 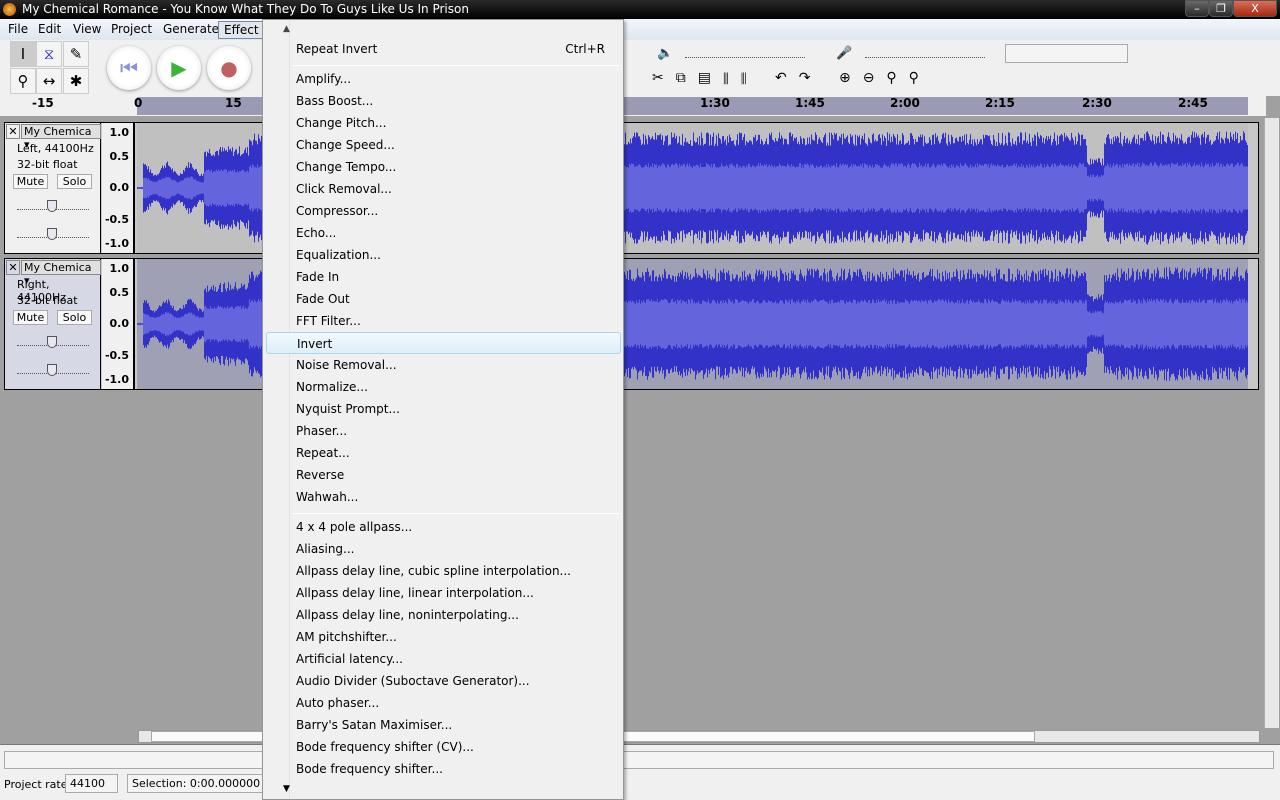 I want to click on input-source-dropdown, so click(x=1066, y=53).